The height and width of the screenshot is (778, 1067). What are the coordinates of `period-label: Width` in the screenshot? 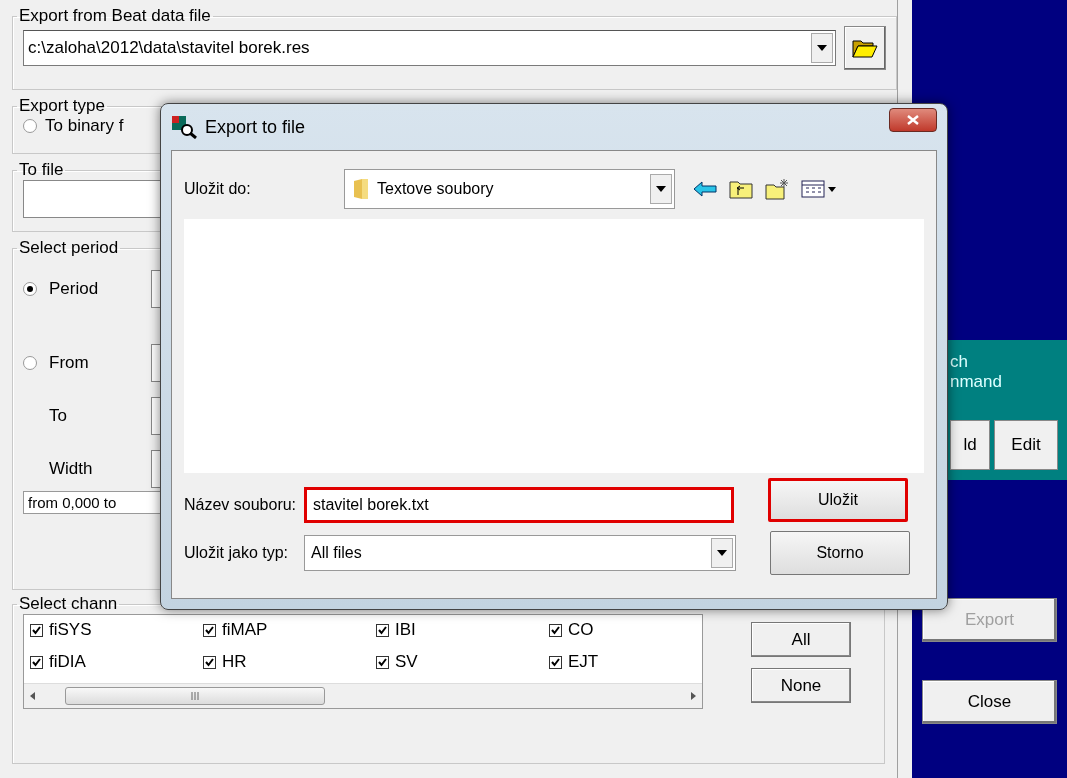 It's located at (71, 469).